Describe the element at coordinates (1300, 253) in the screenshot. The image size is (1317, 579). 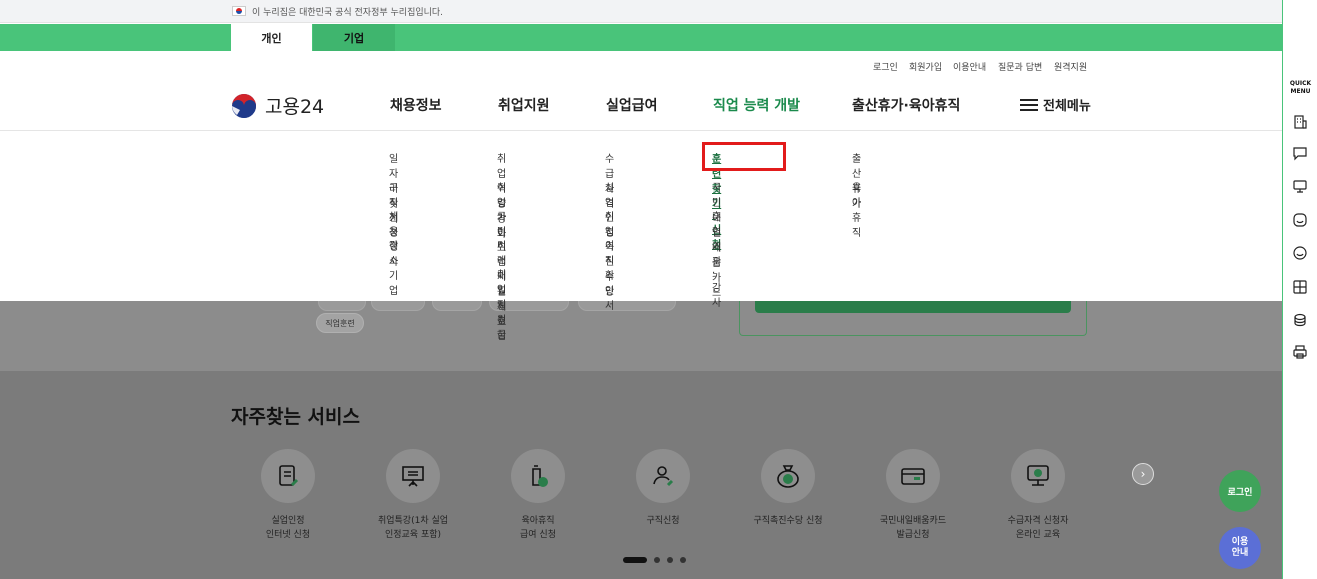
I see `smile-icon` at that location.